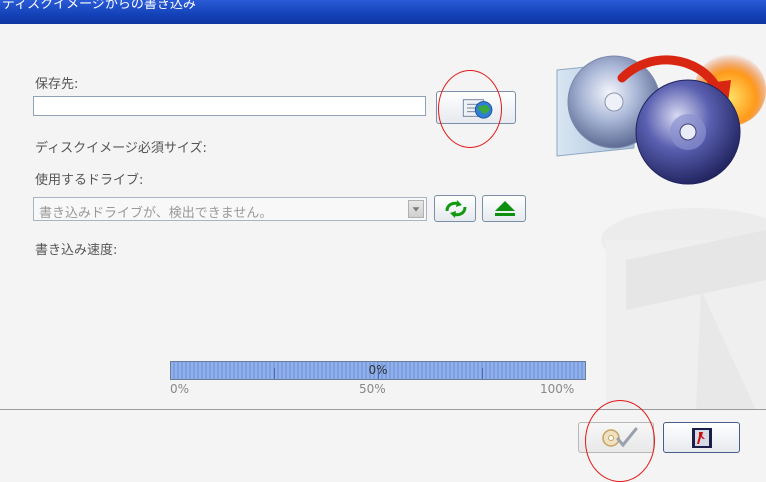 The width and height of the screenshot is (766, 482). What do you see at coordinates (229, 106) in the screenshot?
I see `save-destination-field` at bounding box center [229, 106].